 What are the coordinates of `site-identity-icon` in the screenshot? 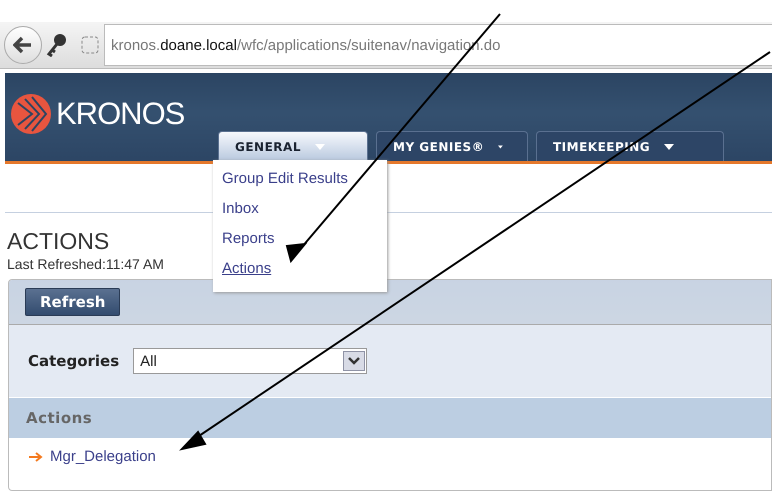 It's located at (90, 45).